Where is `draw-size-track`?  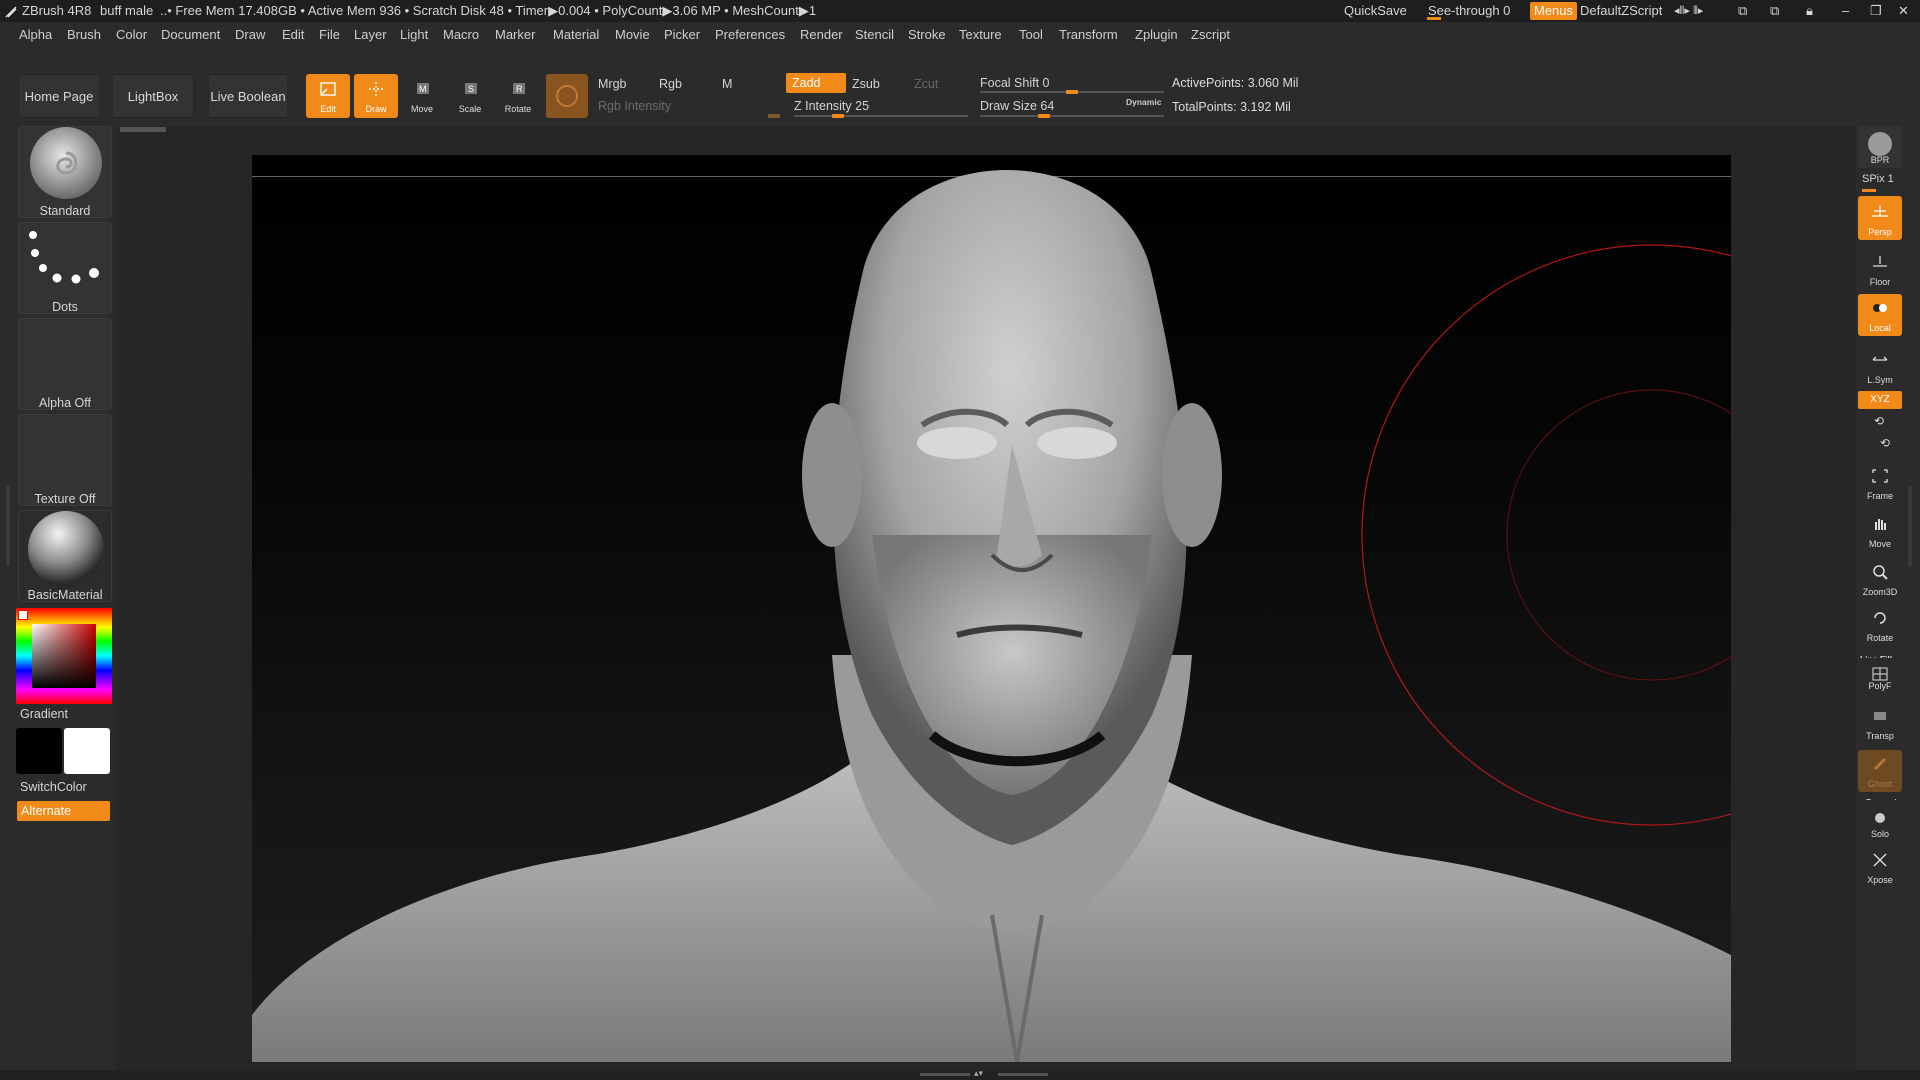
draw-size-track is located at coordinates (1072, 116).